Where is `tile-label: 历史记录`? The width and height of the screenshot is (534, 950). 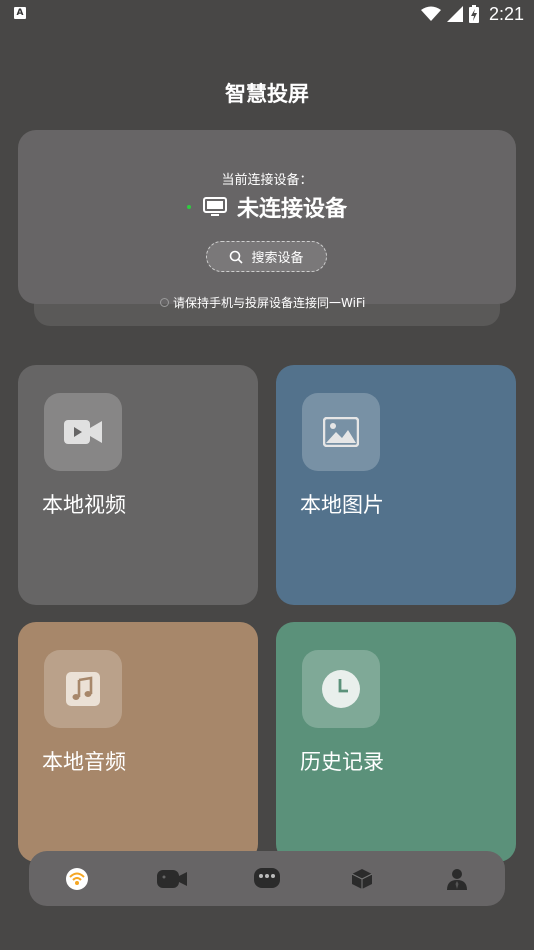 tile-label: 历史记录 is located at coordinates (342, 762).